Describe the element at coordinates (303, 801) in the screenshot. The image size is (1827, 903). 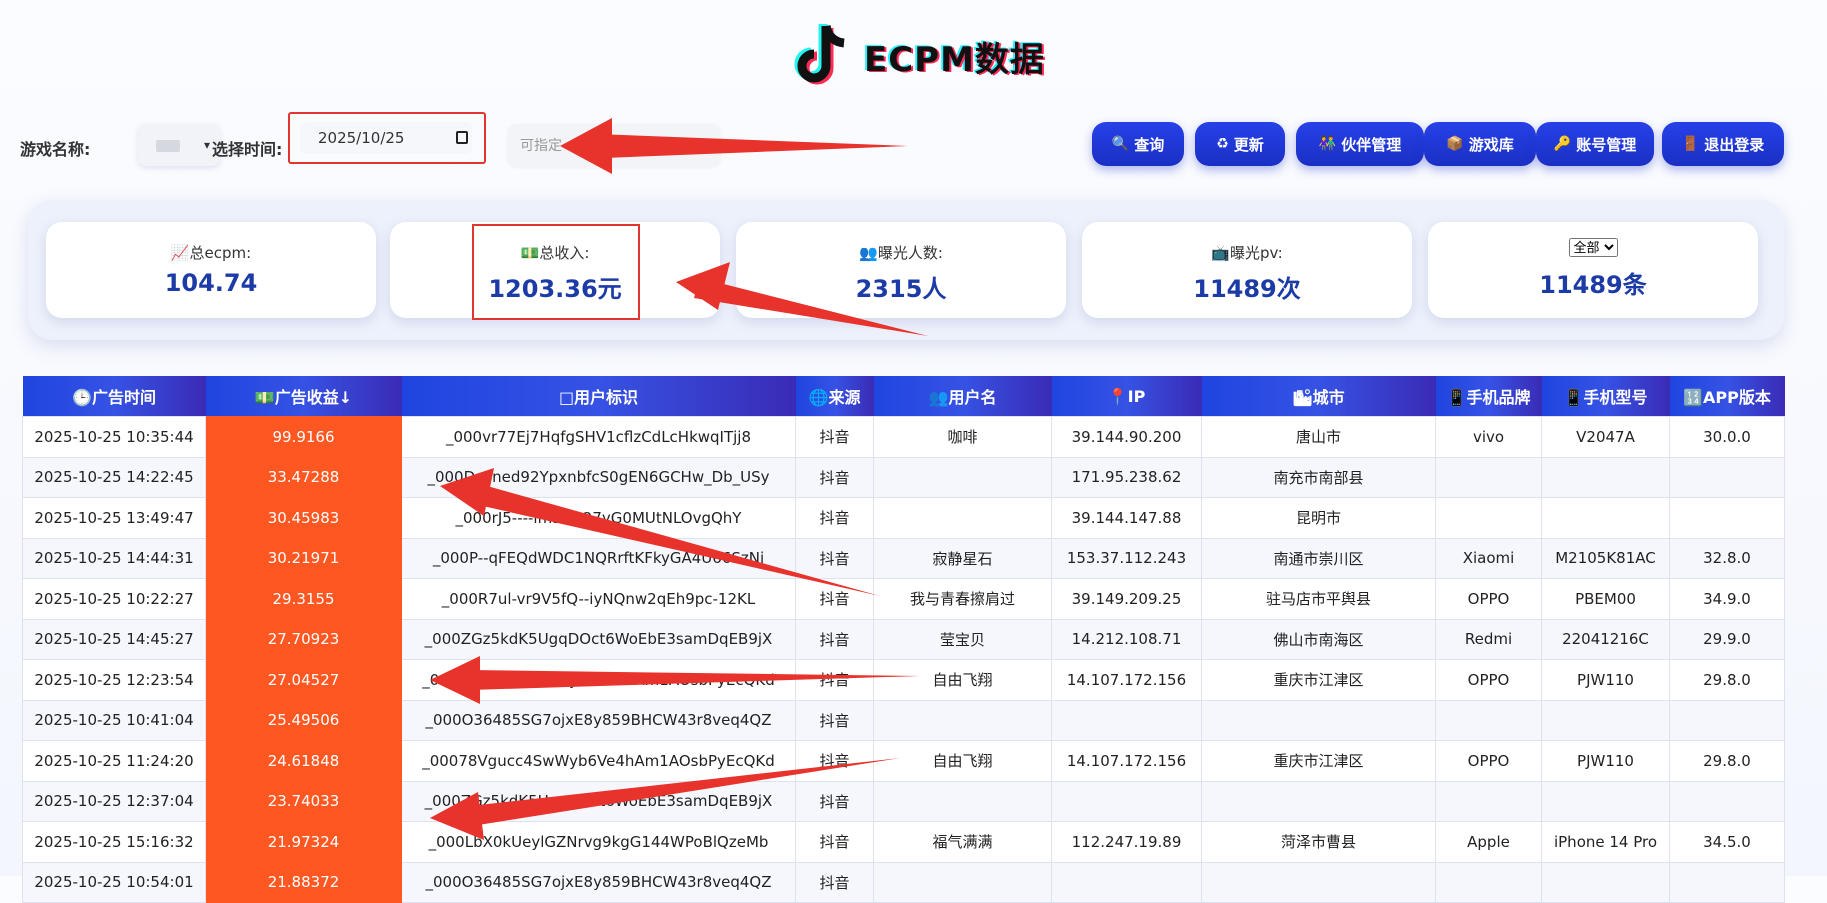
I see `table-cell: 23.74033` at that location.